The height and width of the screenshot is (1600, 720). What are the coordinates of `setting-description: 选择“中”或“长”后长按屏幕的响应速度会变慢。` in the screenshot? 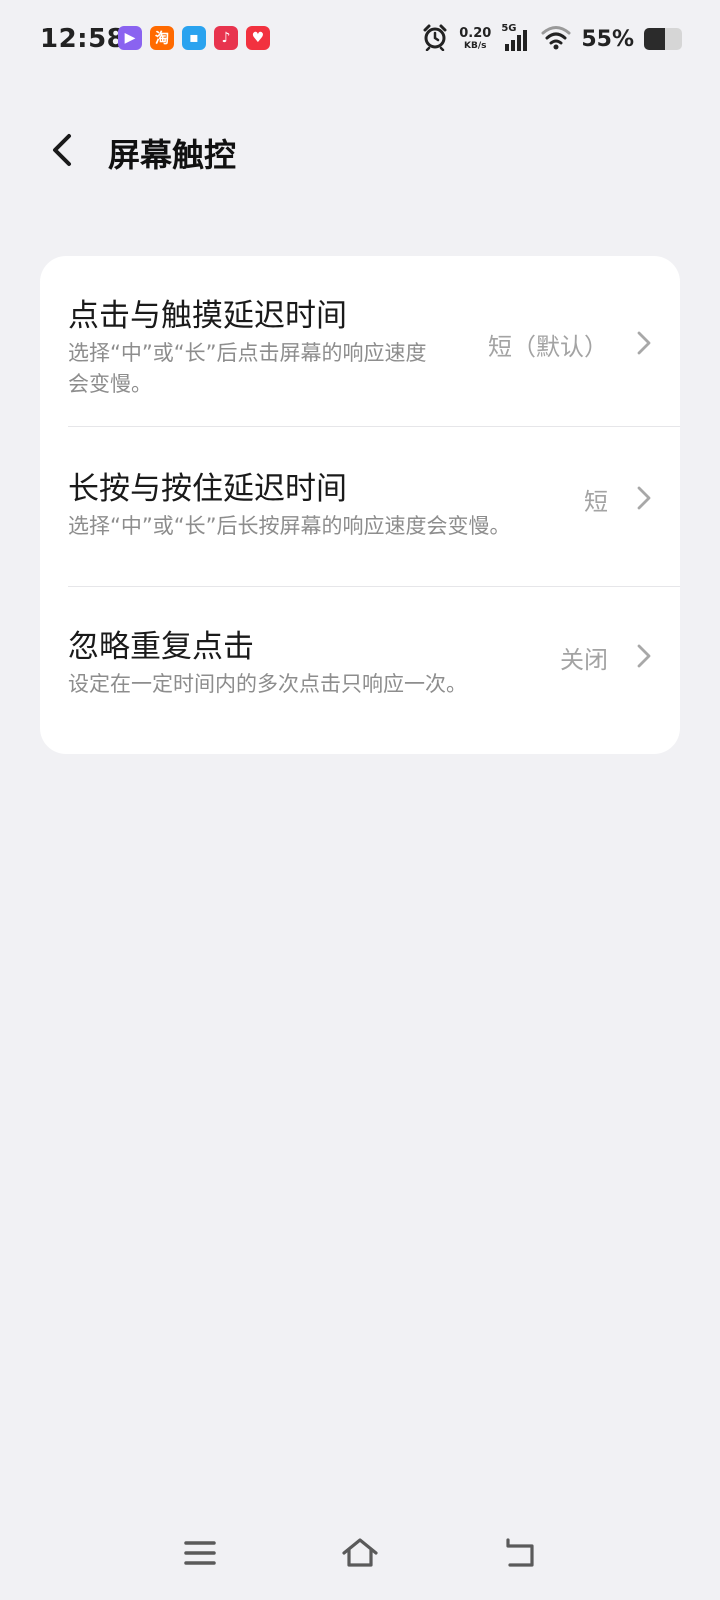 It's located at (289, 526).